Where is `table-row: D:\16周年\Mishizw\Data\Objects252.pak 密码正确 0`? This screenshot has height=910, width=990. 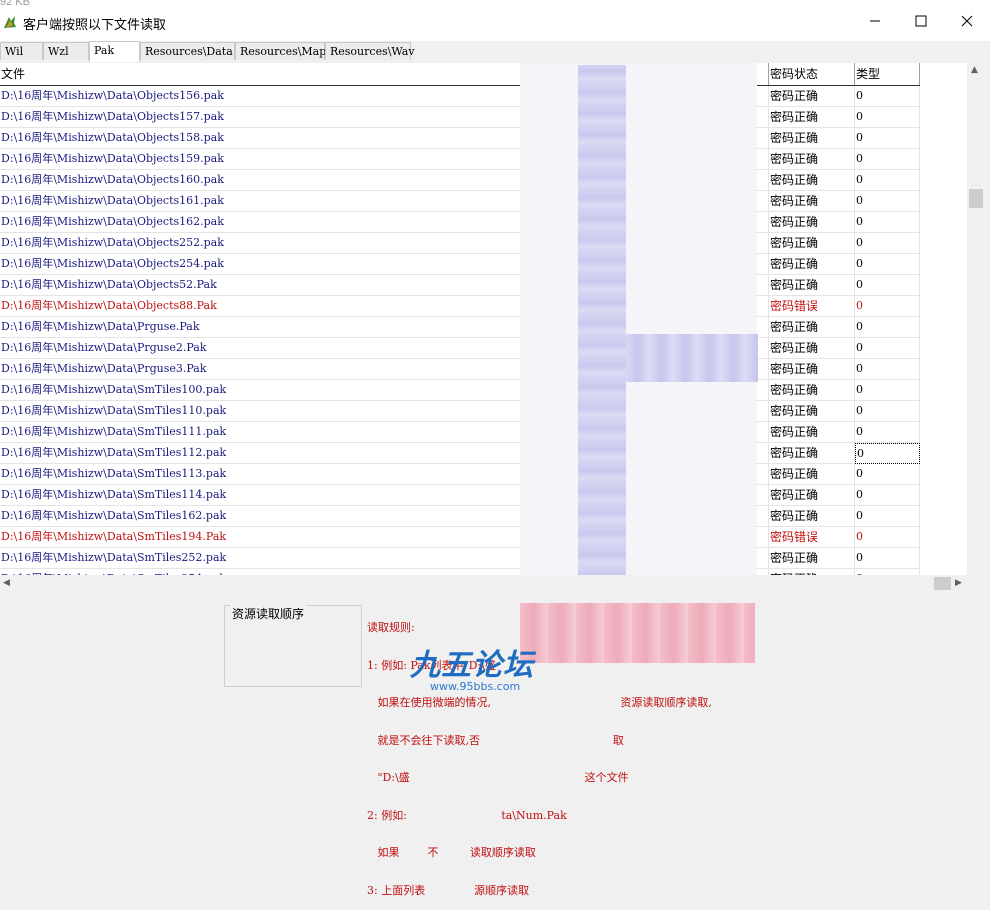
table-row: D:\16周年\Mishizw\Data\Objects252.pak 密码正确 0 is located at coordinates (460, 243).